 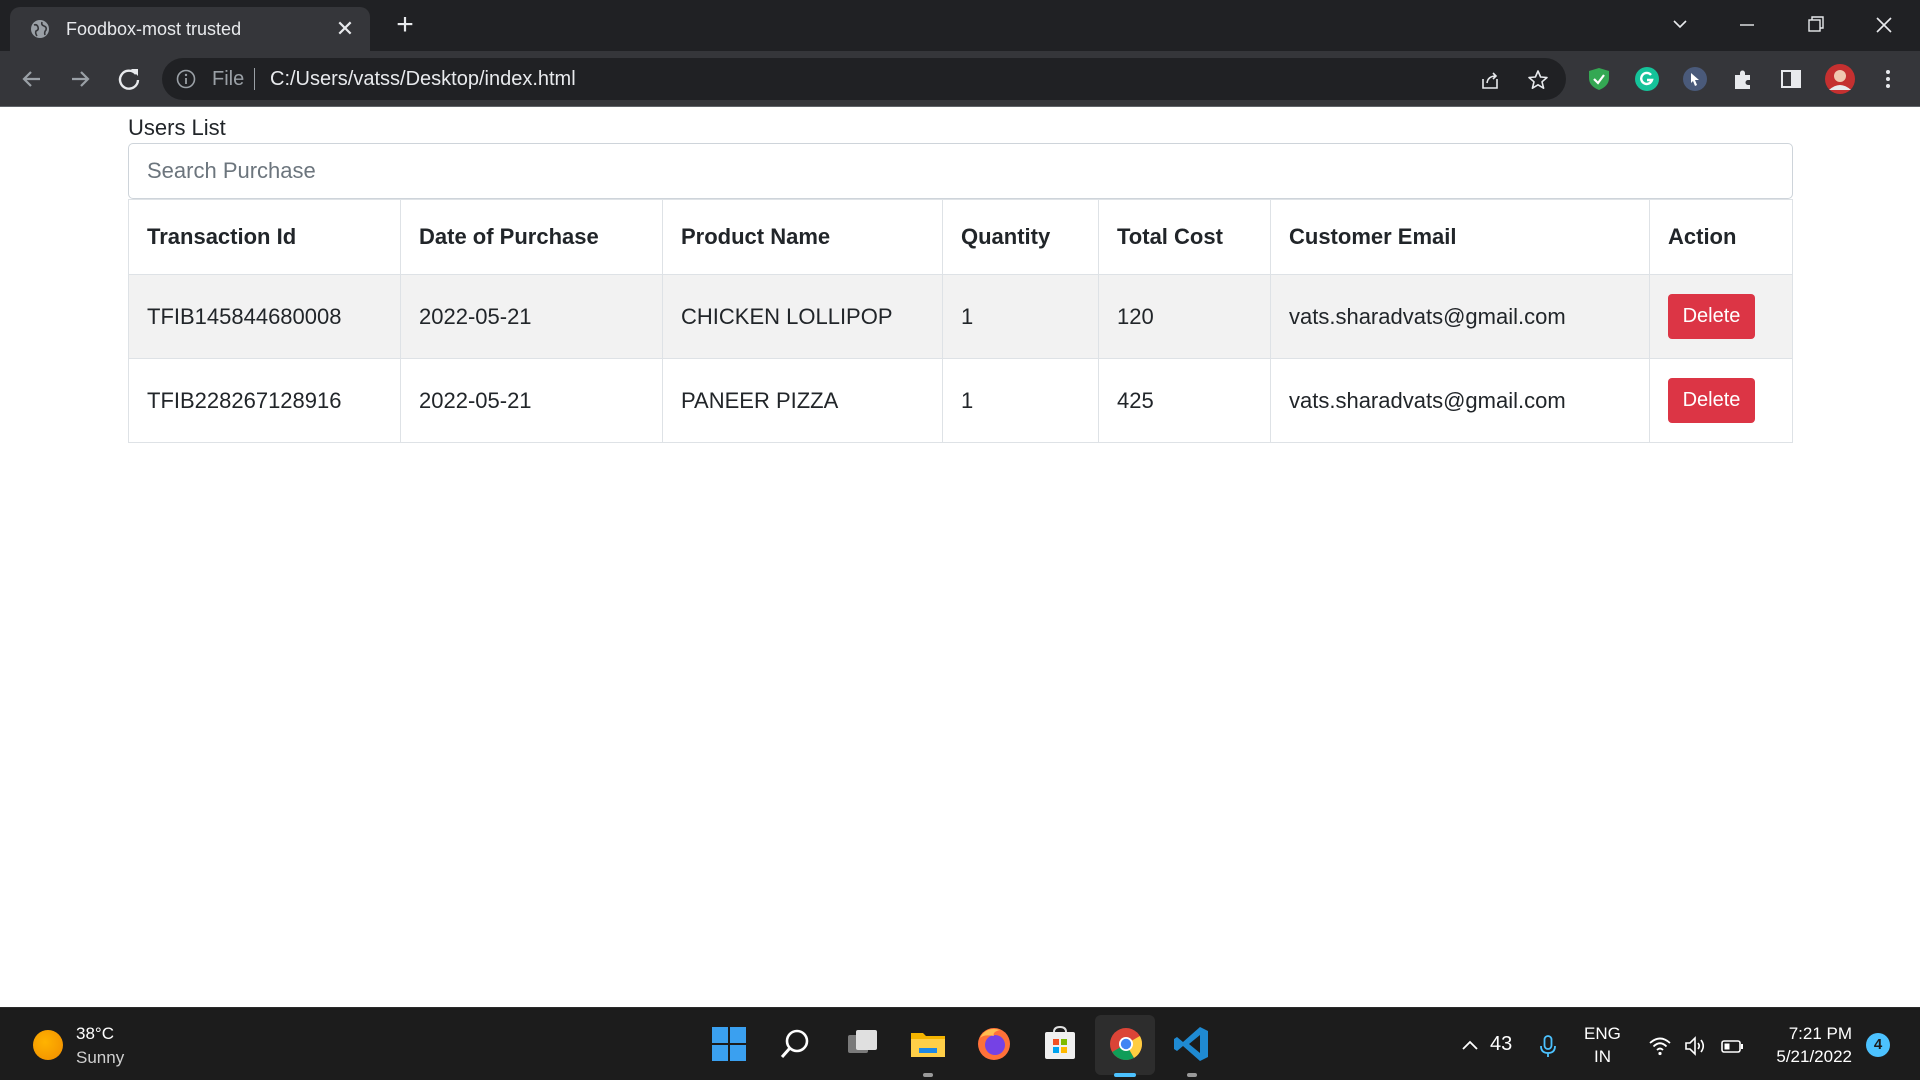 I want to click on firefox-icon, so click(x=994, y=1044).